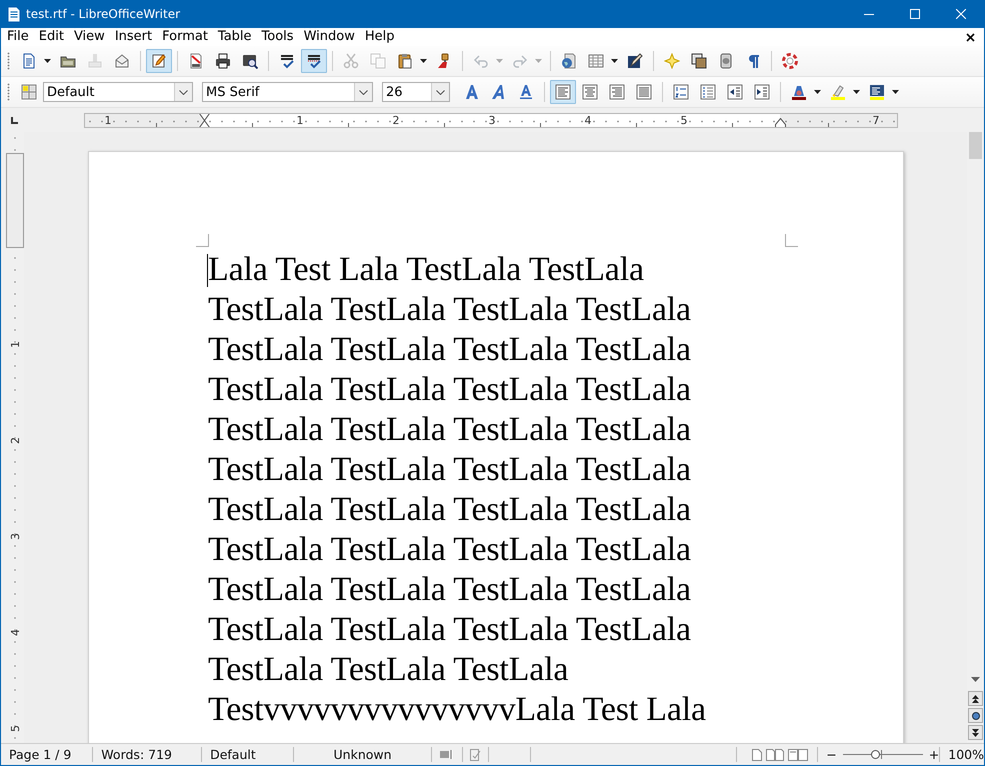 Image resolution: width=985 pixels, height=766 pixels. I want to click on menu-item: Tools, so click(277, 37).